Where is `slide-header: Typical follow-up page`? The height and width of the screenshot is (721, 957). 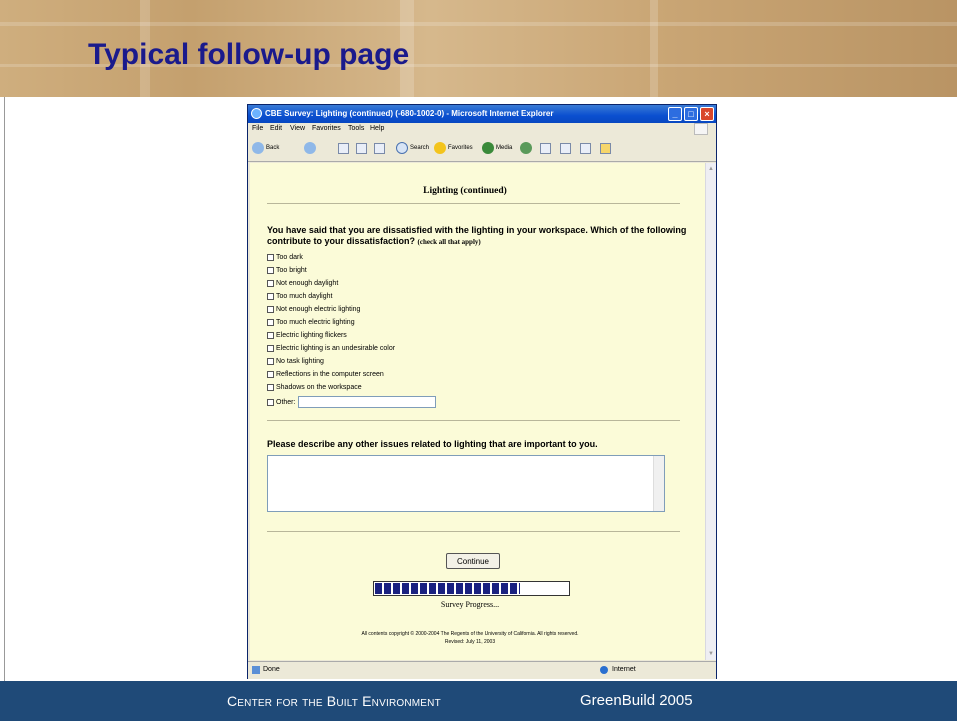
slide-header: Typical follow-up page is located at coordinates (478, 48).